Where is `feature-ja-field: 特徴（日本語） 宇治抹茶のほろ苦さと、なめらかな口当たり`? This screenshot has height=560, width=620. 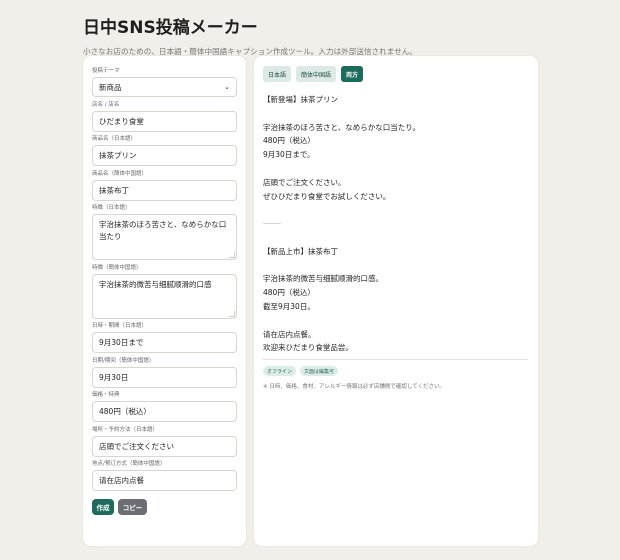 feature-ja-field: 特徴（日本語） 宇治抹茶のほろ苦さと、なめらかな口当たり is located at coordinates (164, 232).